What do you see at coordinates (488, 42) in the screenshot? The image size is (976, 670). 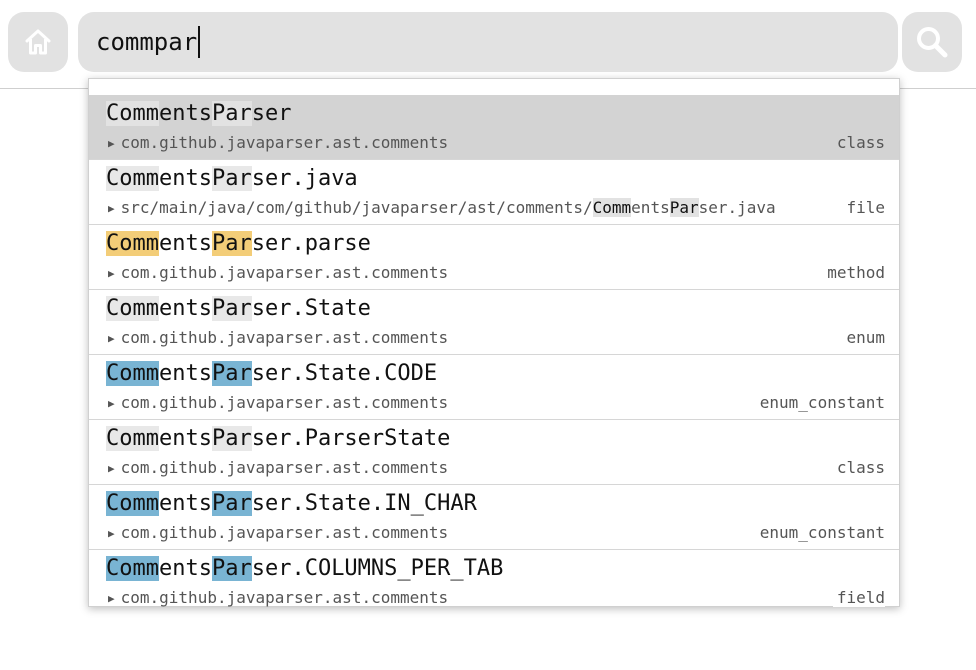 I see `search-box: commpar` at bounding box center [488, 42].